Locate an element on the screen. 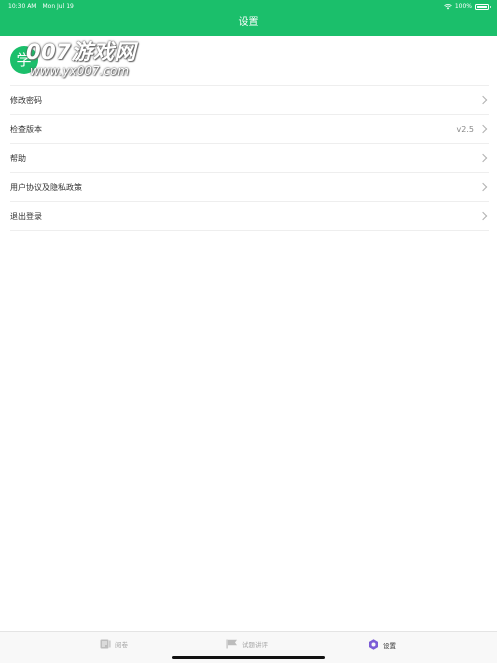 The image size is (497, 663). battery-icon is located at coordinates (483, 7).